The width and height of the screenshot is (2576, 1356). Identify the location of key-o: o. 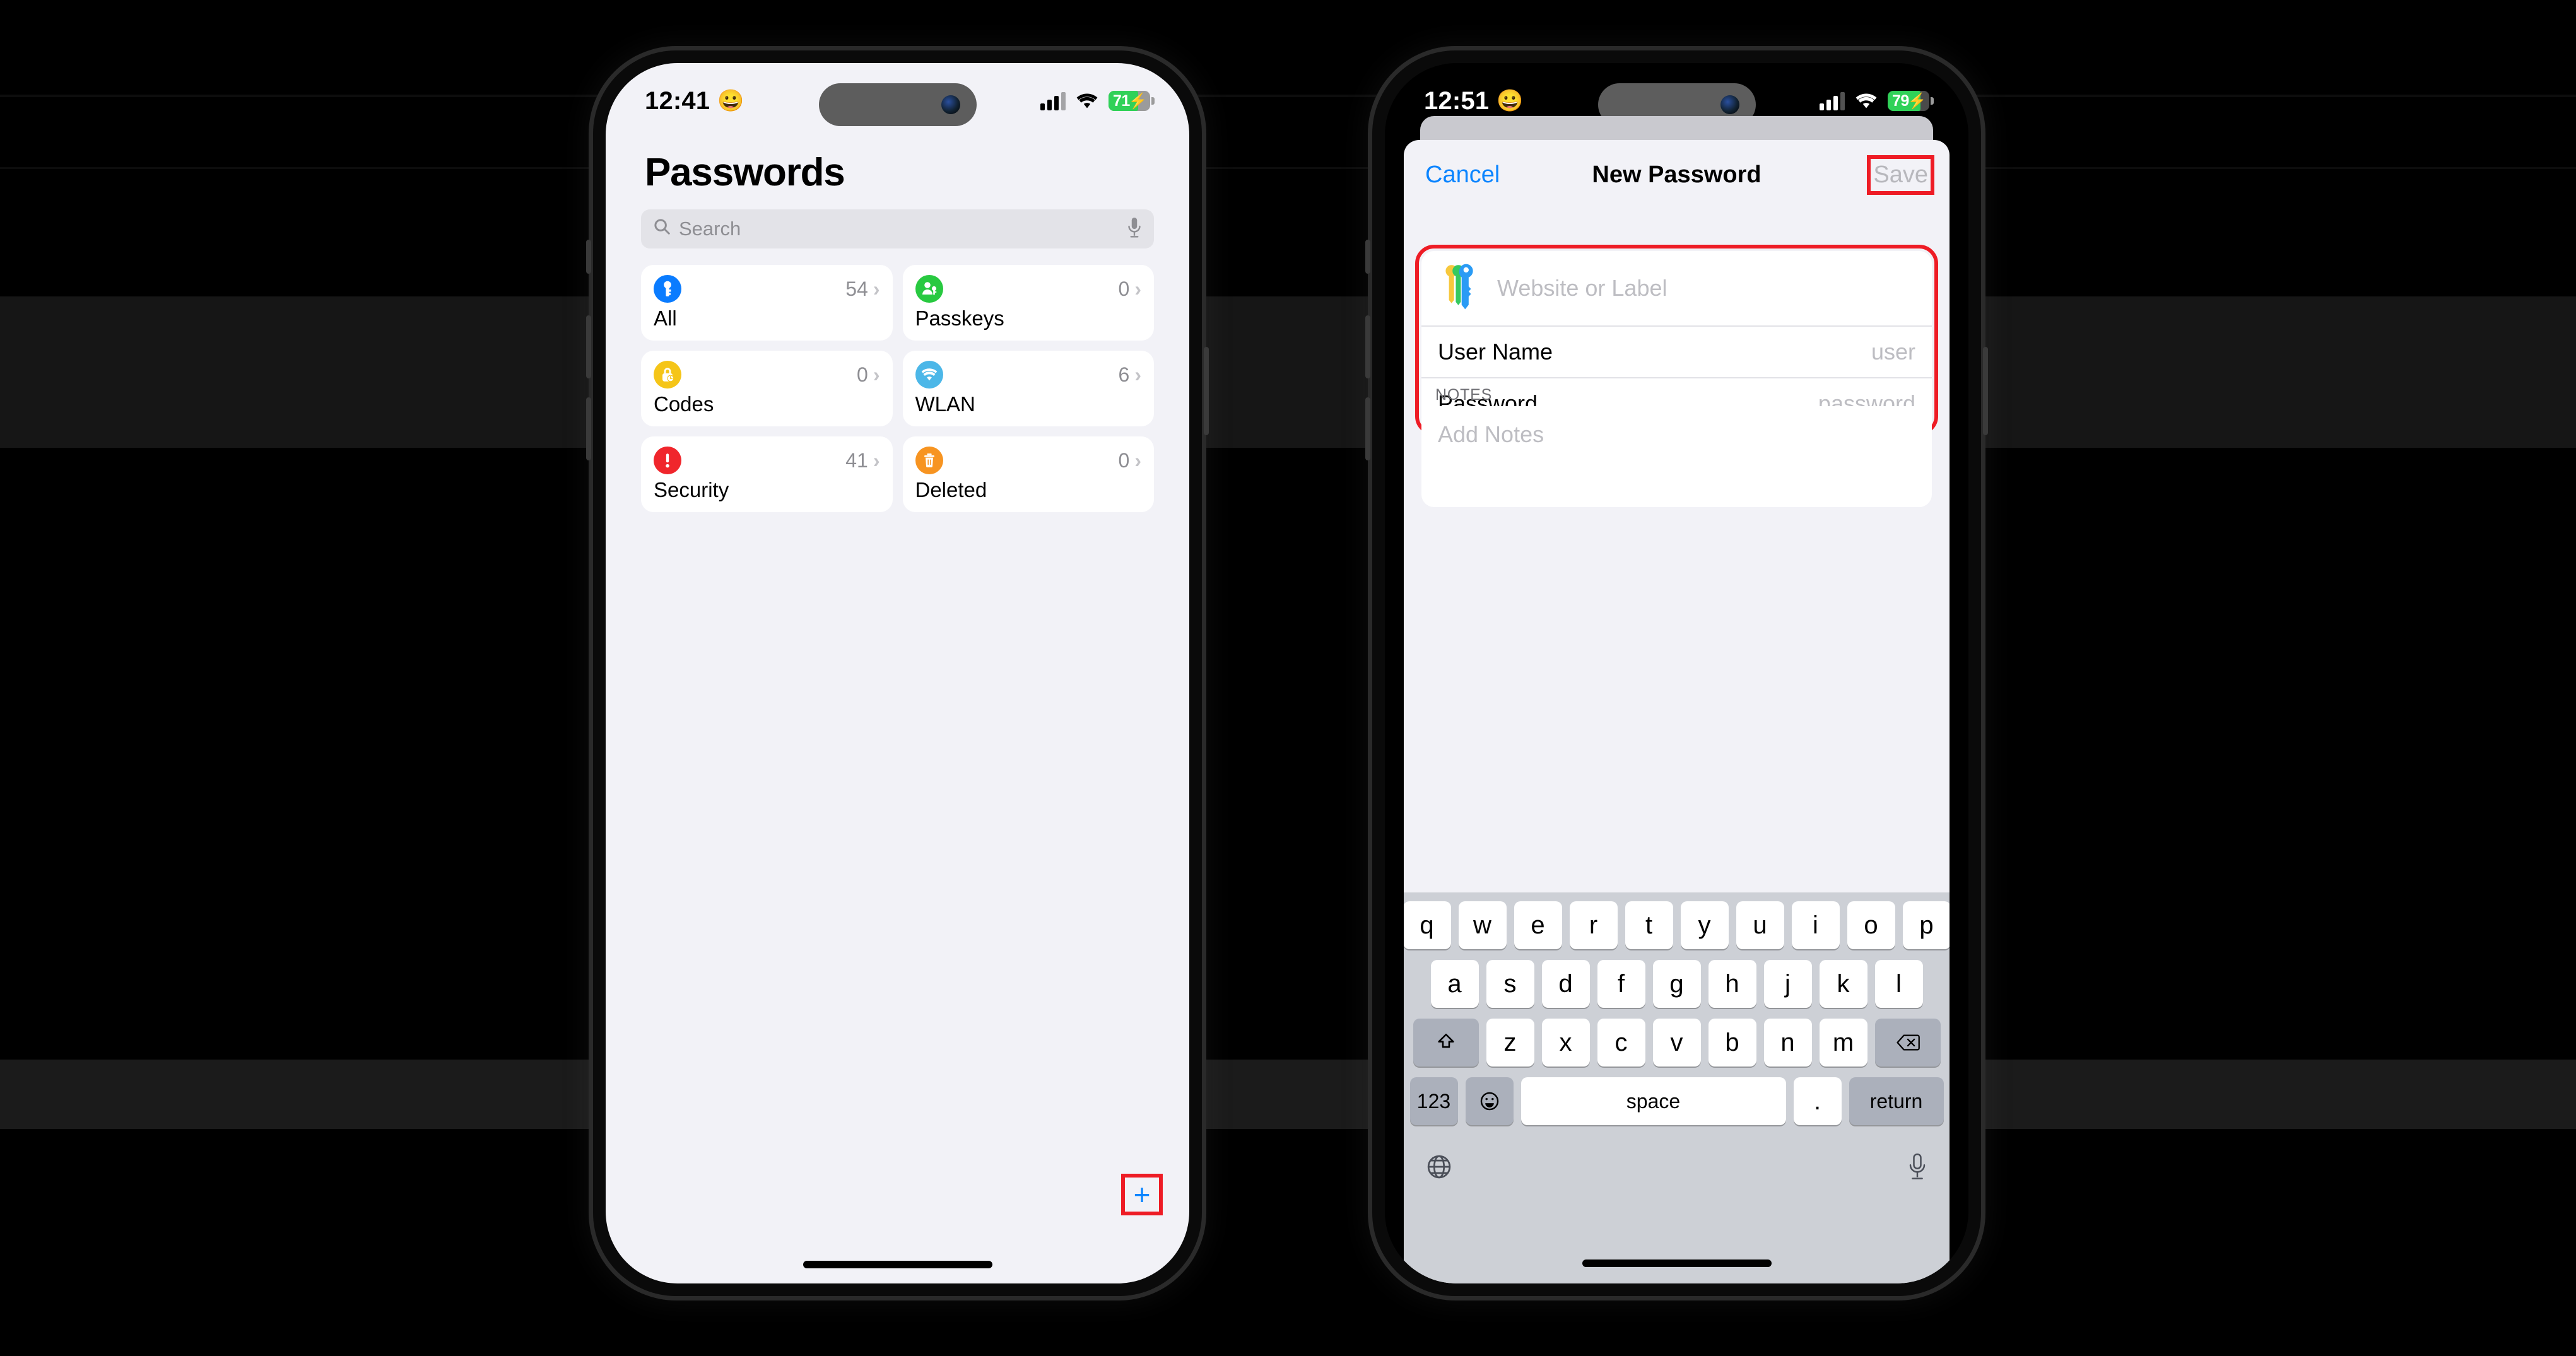
(1871, 925).